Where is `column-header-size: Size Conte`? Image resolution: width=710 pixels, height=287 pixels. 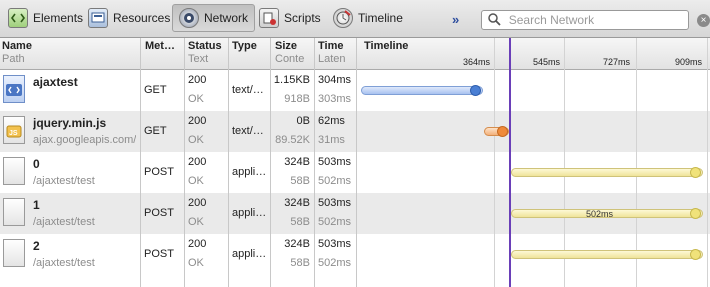 column-header-size: Size Conte is located at coordinates (289, 53).